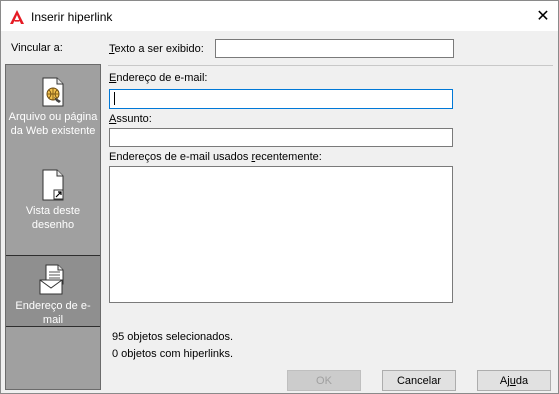 This screenshot has height=394, width=559. Describe the element at coordinates (158, 78) in the screenshot. I see `email-address-label: Endereço de e-mail:` at that location.